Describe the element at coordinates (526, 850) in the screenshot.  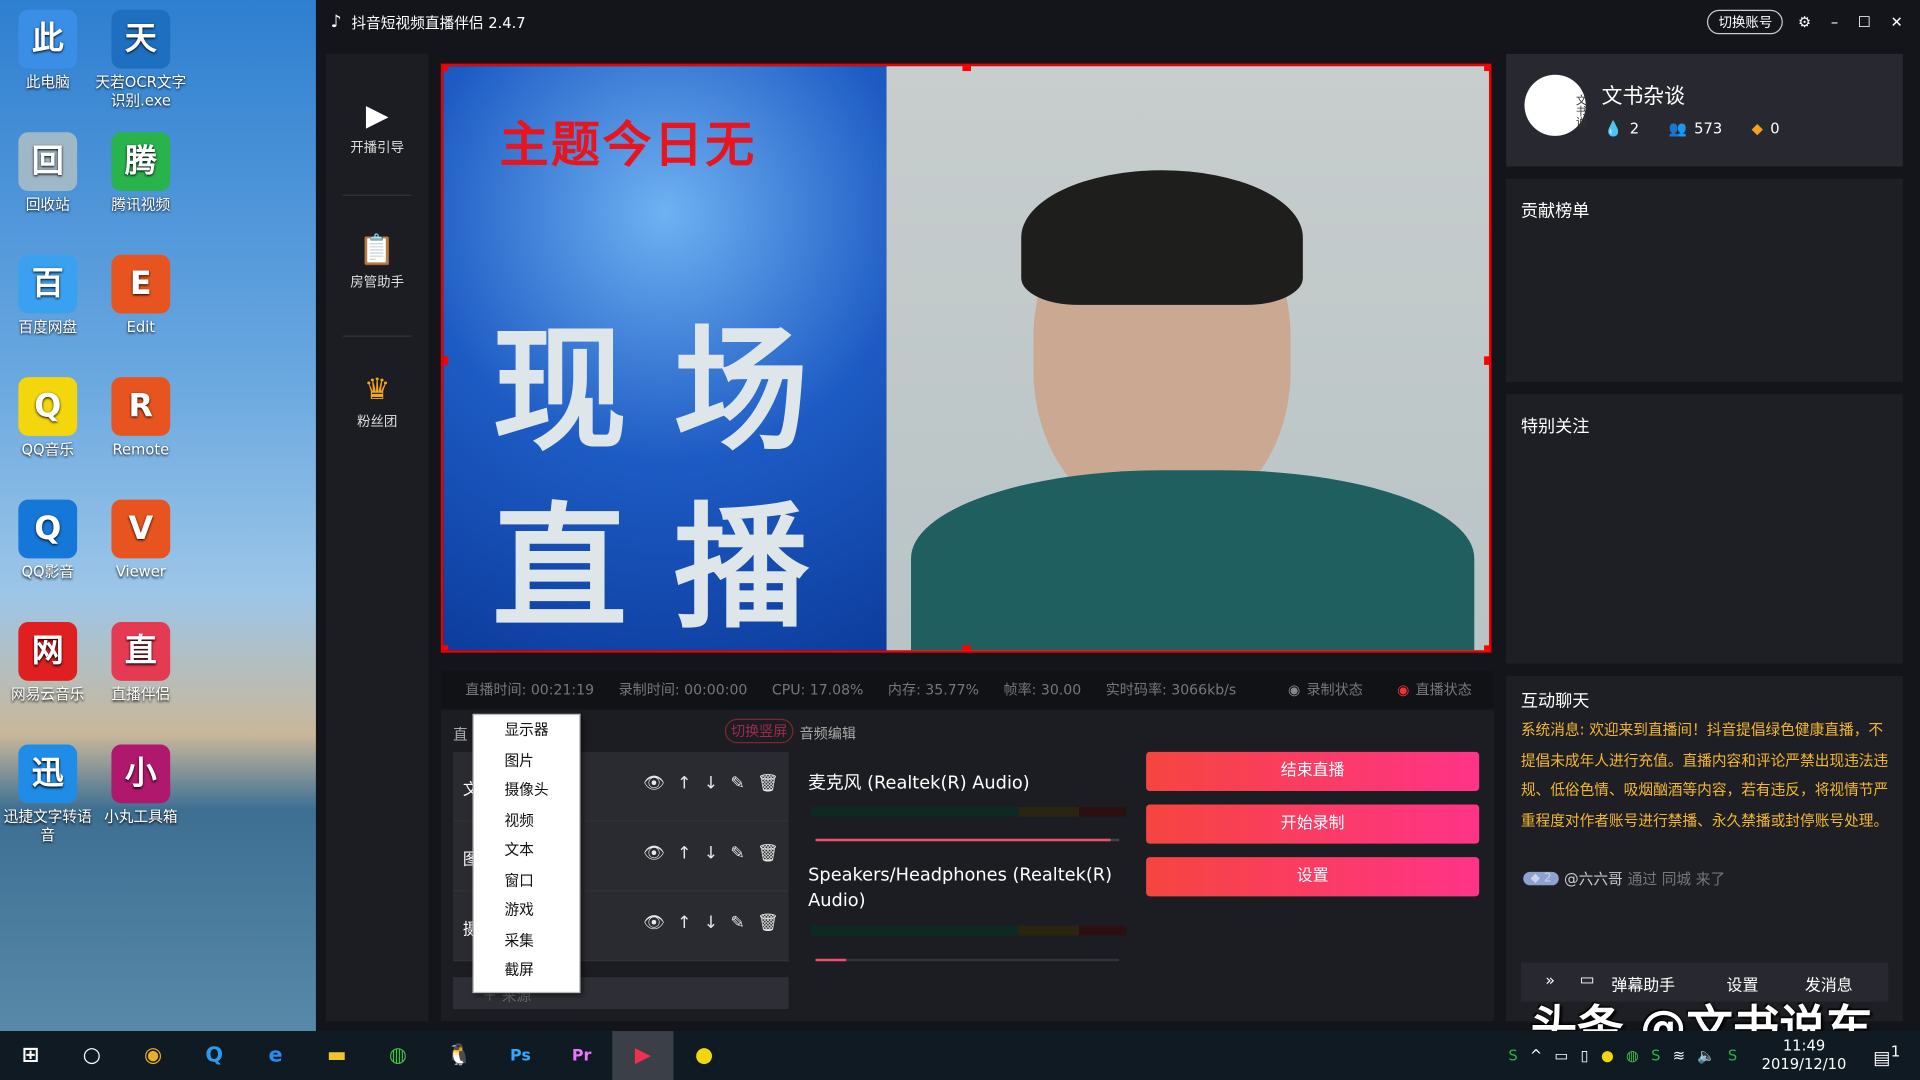
I see `menu-item: 文本` at that location.